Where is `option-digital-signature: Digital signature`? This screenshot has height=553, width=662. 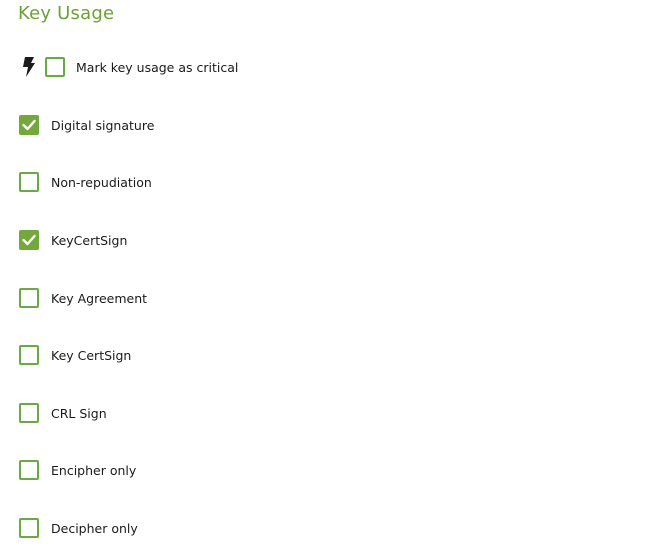 option-digital-signature: Digital signature is located at coordinates (86, 125).